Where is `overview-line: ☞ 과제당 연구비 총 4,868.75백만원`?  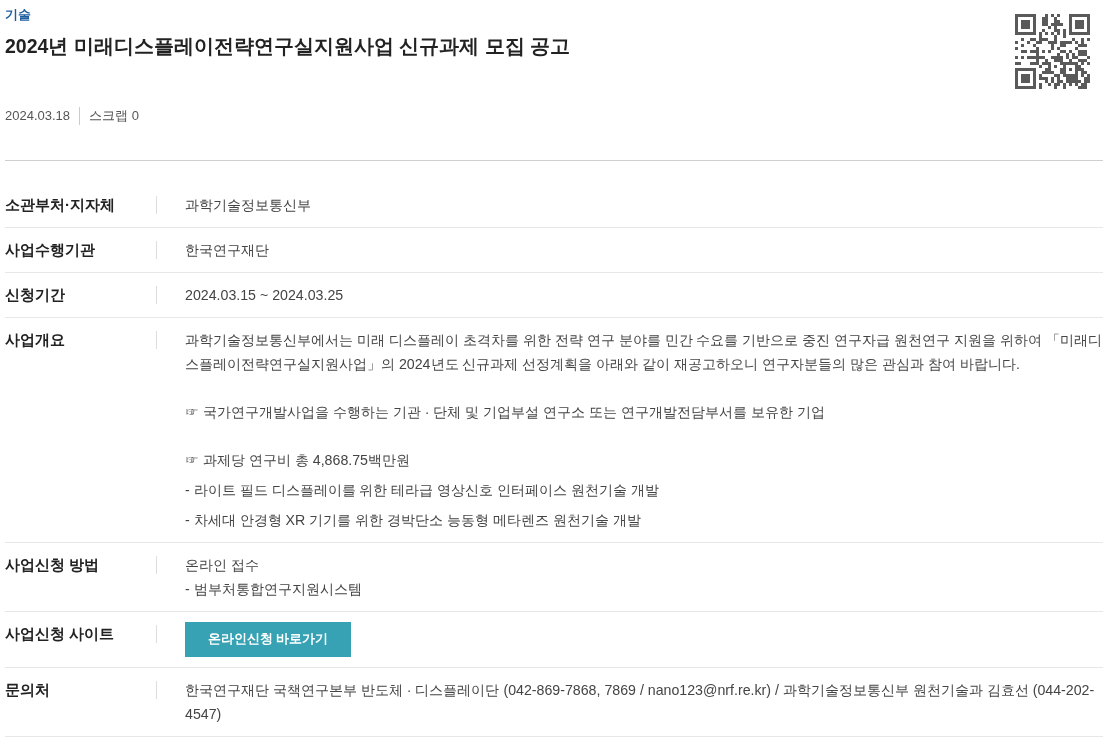
overview-line: ☞ 과제당 연구비 총 4,868.75백만원 is located at coordinates (298, 461).